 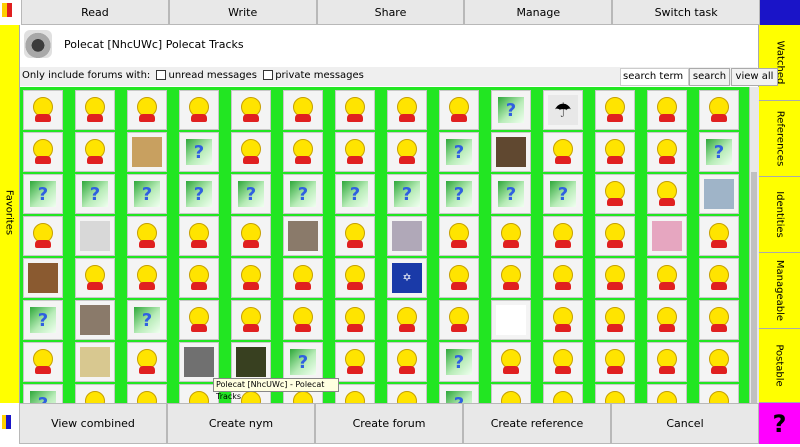 I want to click on forum-tile: ☂, so click(x=563, y=110).